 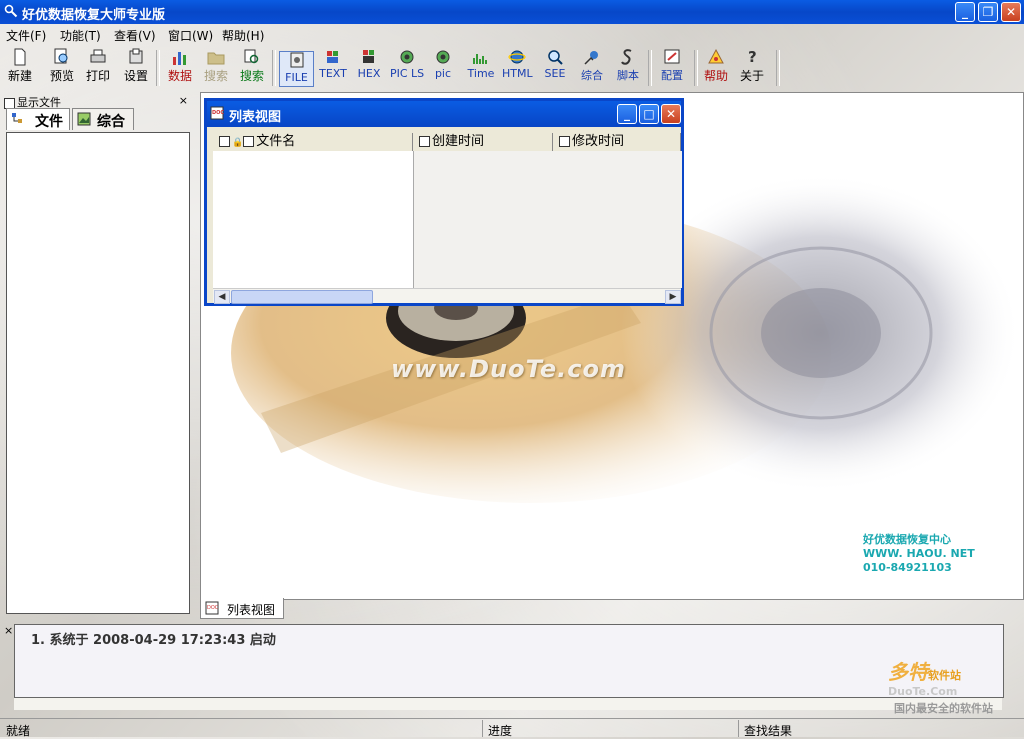 What do you see at coordinates (671, 114) in the screenshot?
I see `child-close-button: ✕` at bounding box center [671, 114].